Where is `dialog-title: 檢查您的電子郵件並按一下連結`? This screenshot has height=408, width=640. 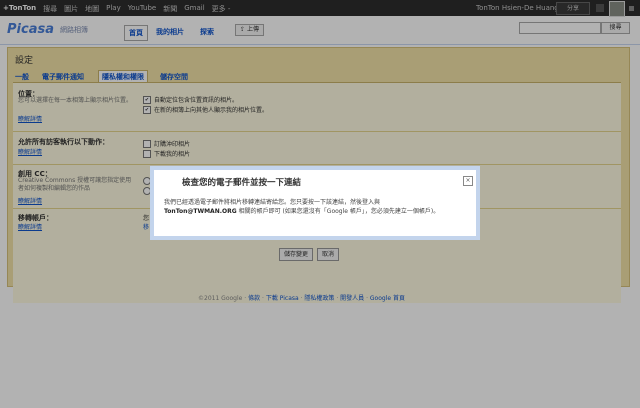 dialog-title: 檢查您的電子郵件並按一下連結 is located at coordinates (242, 183).